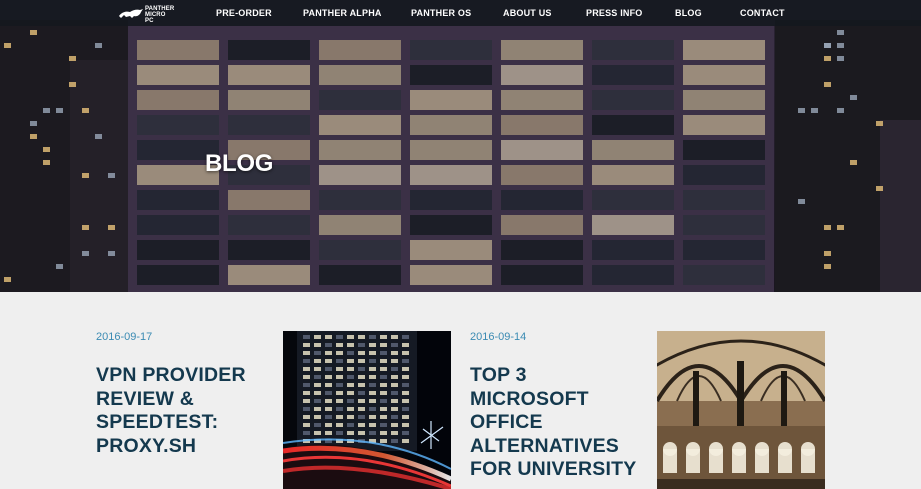  What do you see at coordinates (124, 337) in the screenshot?
I see `post-date: 2016-09-17` at bounding box center [124, 337].